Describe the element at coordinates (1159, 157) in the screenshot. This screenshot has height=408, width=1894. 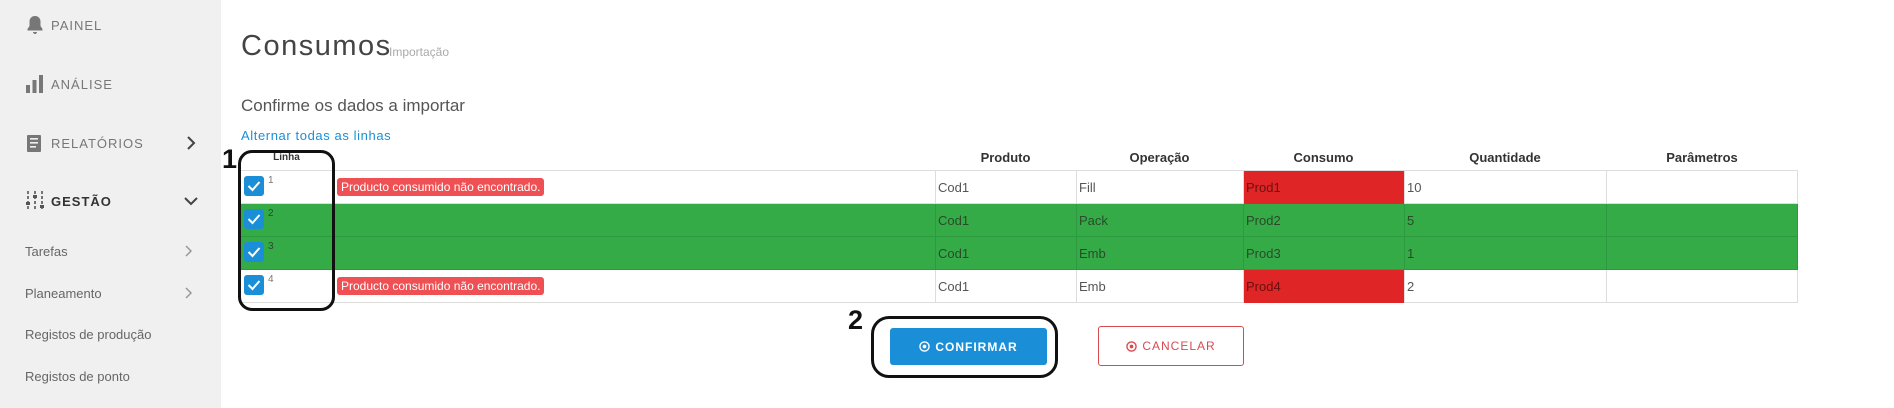
I see `column-header-operation: Operação` at that location.